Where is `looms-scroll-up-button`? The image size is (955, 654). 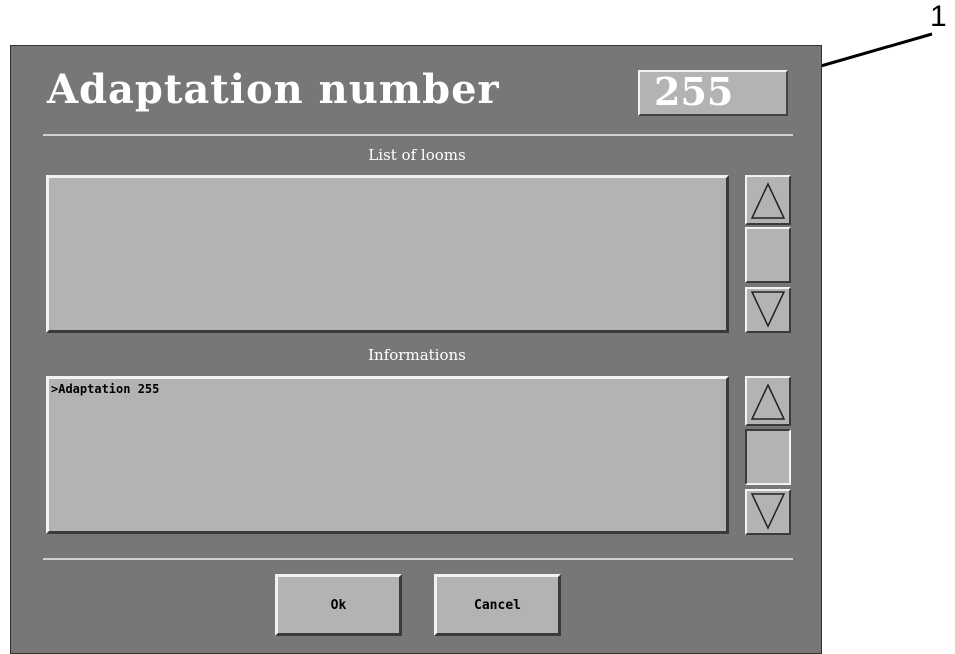
looms-scroll-up-button is located at coordinates (768, 200).